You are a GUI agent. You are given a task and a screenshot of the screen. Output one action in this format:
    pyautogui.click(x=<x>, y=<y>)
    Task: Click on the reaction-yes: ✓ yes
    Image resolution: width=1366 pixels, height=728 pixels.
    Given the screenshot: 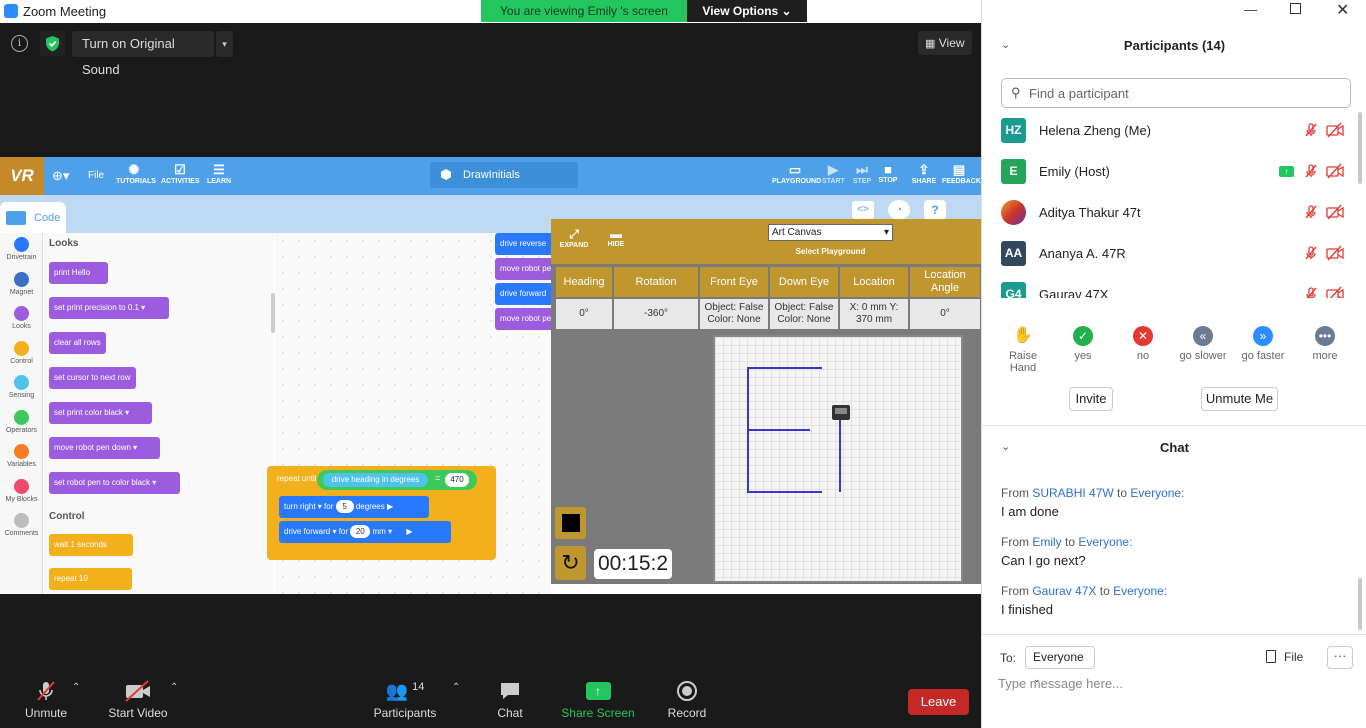 What is the action you would take?
    pyautogui.click(x=1083, y=344)
    